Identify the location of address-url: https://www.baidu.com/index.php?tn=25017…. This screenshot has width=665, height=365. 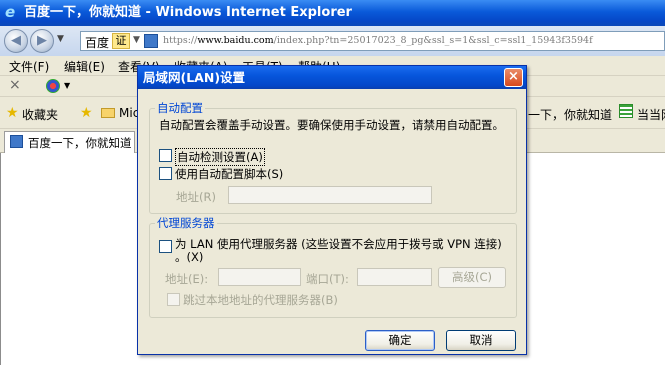
(378, 40).